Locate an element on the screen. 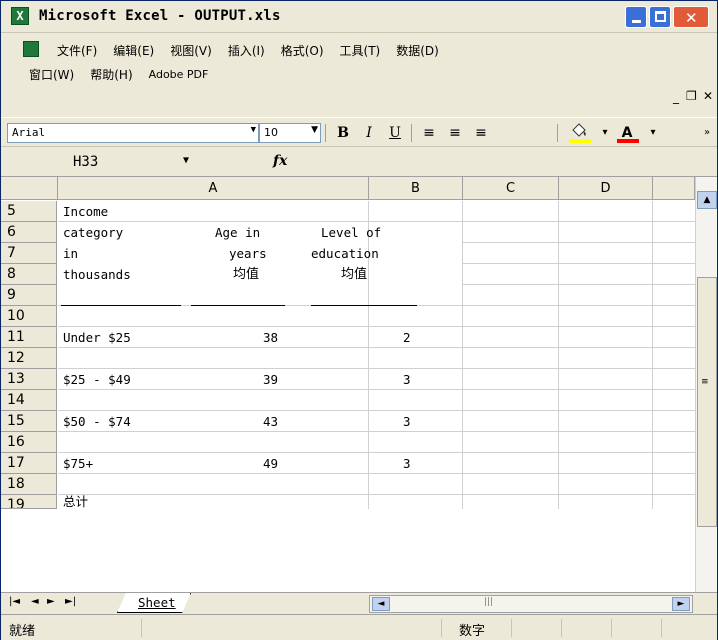 Image resolution: width=718 pixels, height=640 pixels. insert-function-icon: fx is located at coordinates (280, 161).